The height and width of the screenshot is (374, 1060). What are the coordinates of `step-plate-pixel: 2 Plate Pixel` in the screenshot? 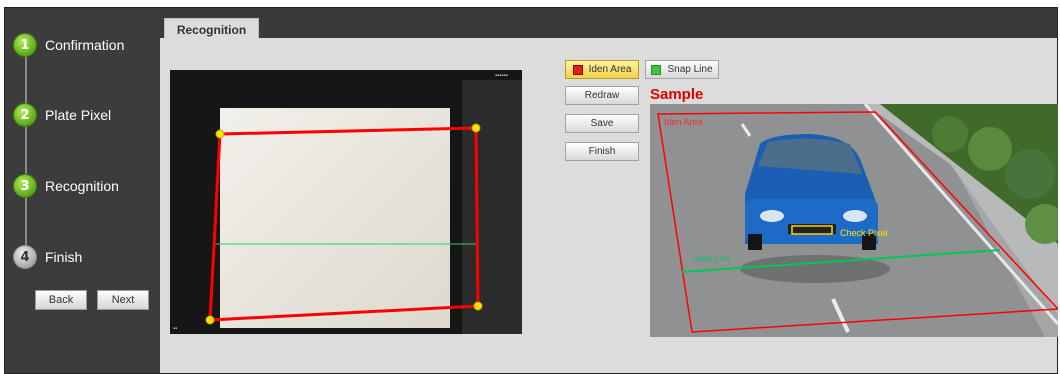 It's located at (62, 115).